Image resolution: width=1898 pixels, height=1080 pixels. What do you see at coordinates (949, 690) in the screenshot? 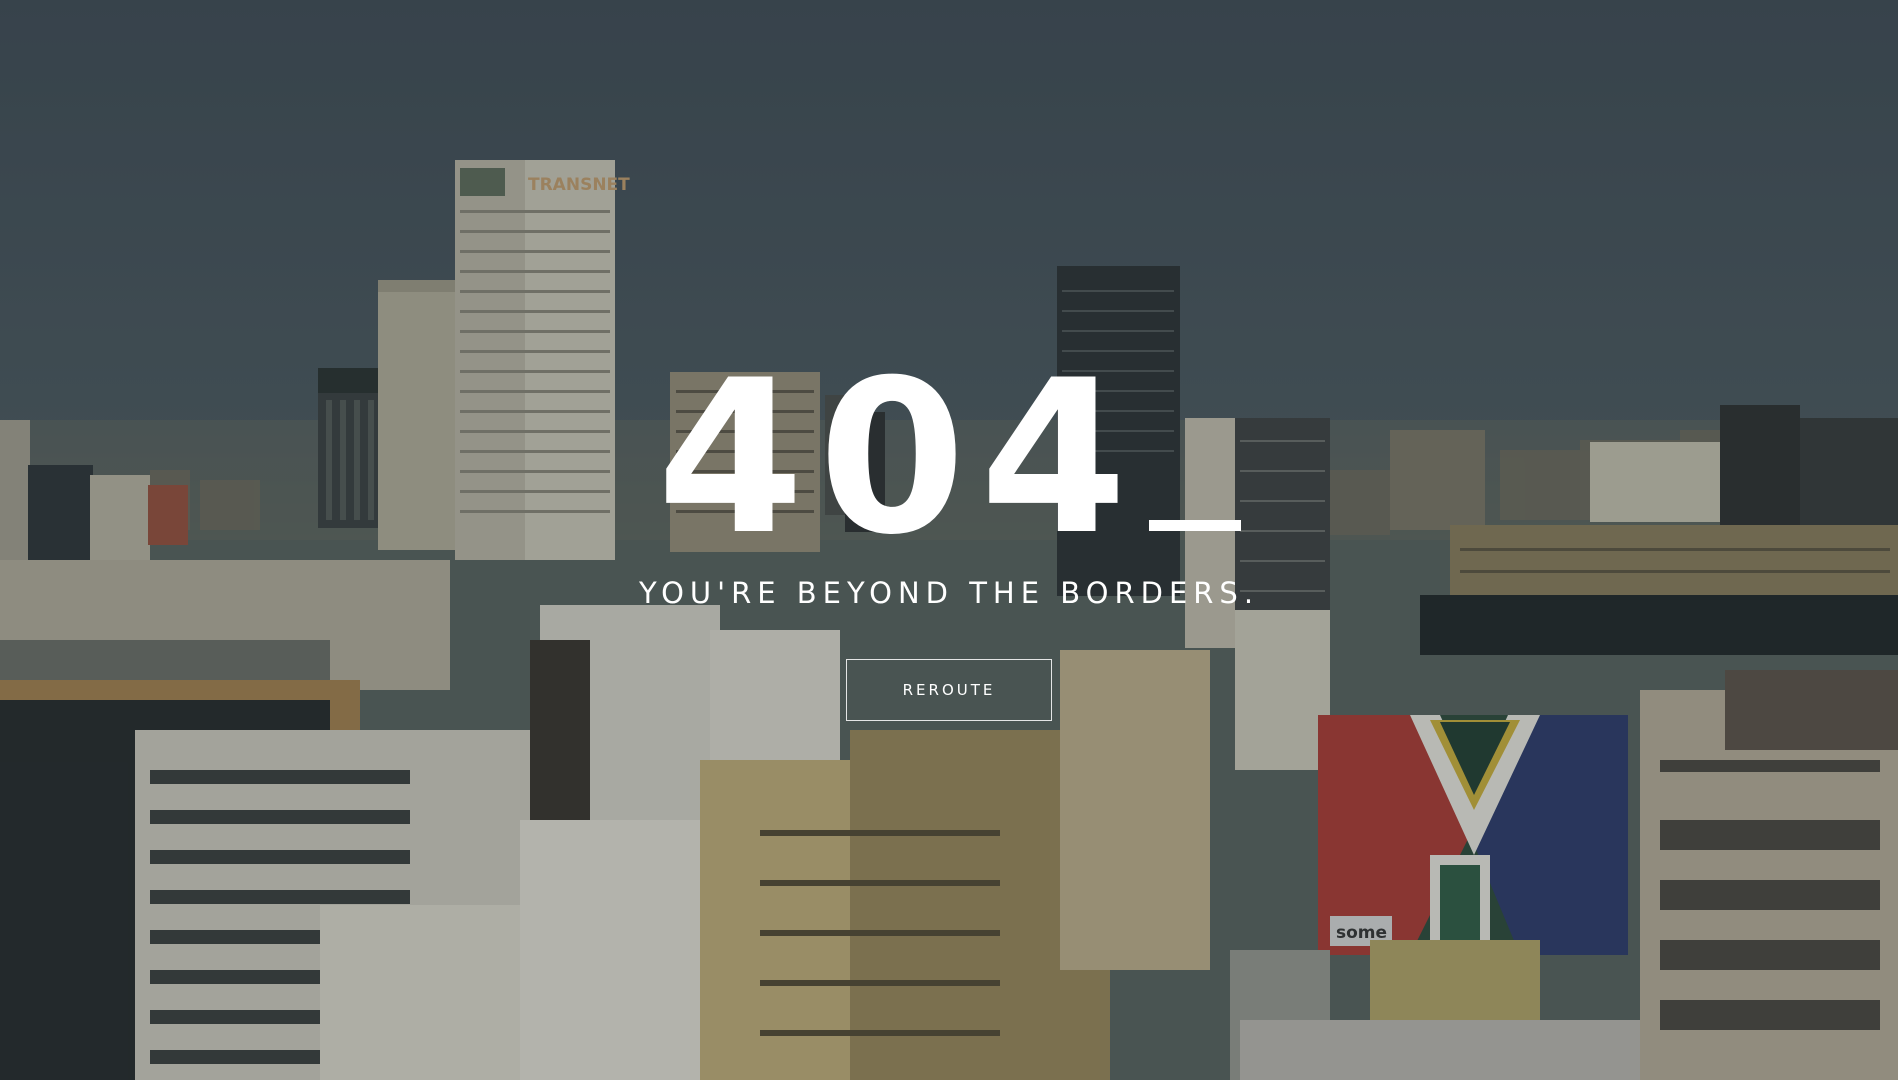
I see `reroute-button: REROUTE` at bounding box center [949, 690].